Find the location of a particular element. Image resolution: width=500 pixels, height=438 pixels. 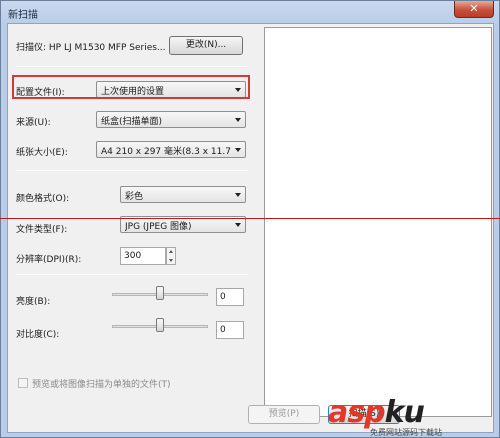

annotation-line is located at coordinates (250, 218).